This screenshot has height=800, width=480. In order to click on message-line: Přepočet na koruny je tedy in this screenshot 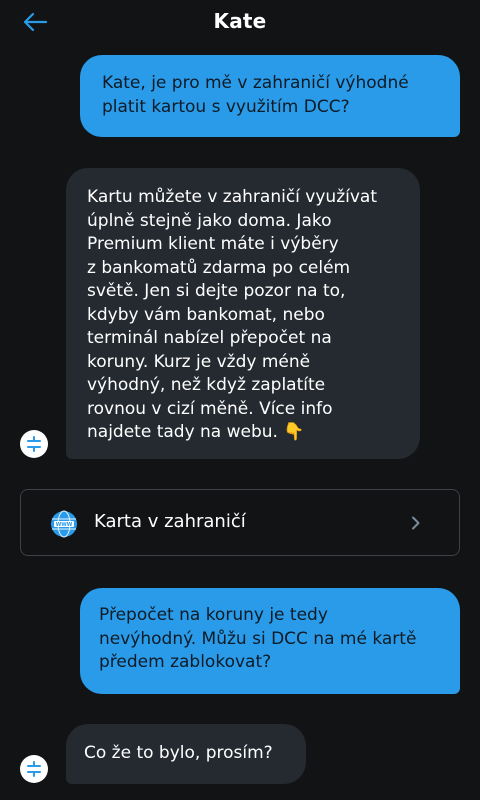, I will do `click(213, 615)`.